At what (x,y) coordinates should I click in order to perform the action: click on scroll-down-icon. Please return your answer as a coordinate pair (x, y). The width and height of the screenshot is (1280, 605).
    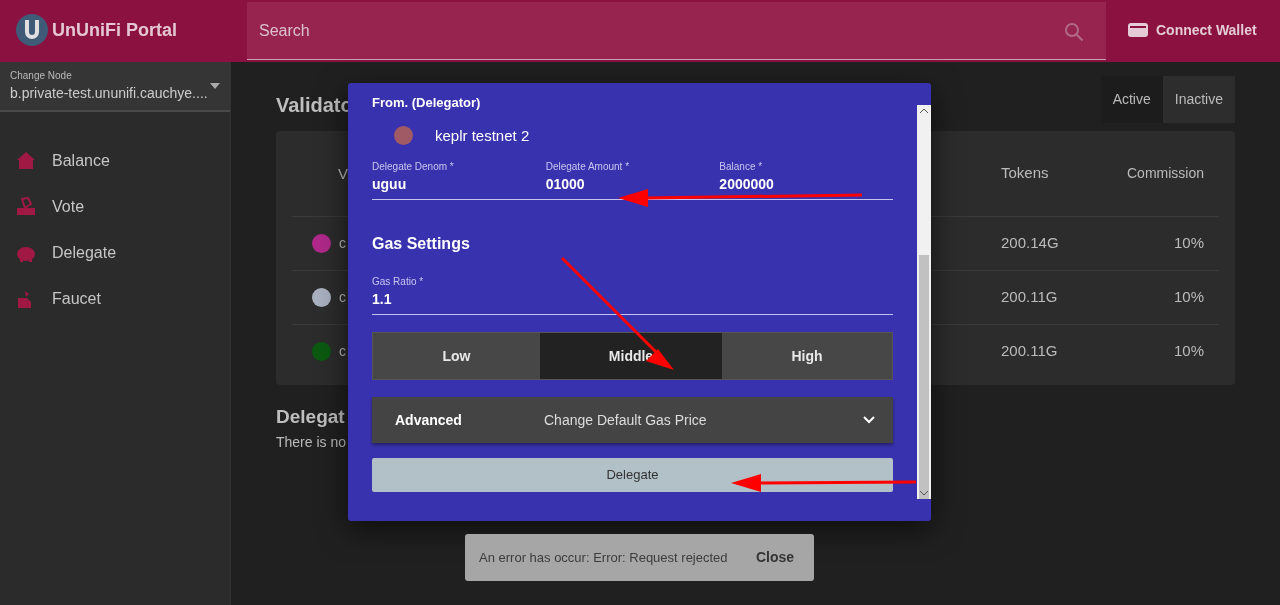
    Looking at the image, I should click on (924, 493).